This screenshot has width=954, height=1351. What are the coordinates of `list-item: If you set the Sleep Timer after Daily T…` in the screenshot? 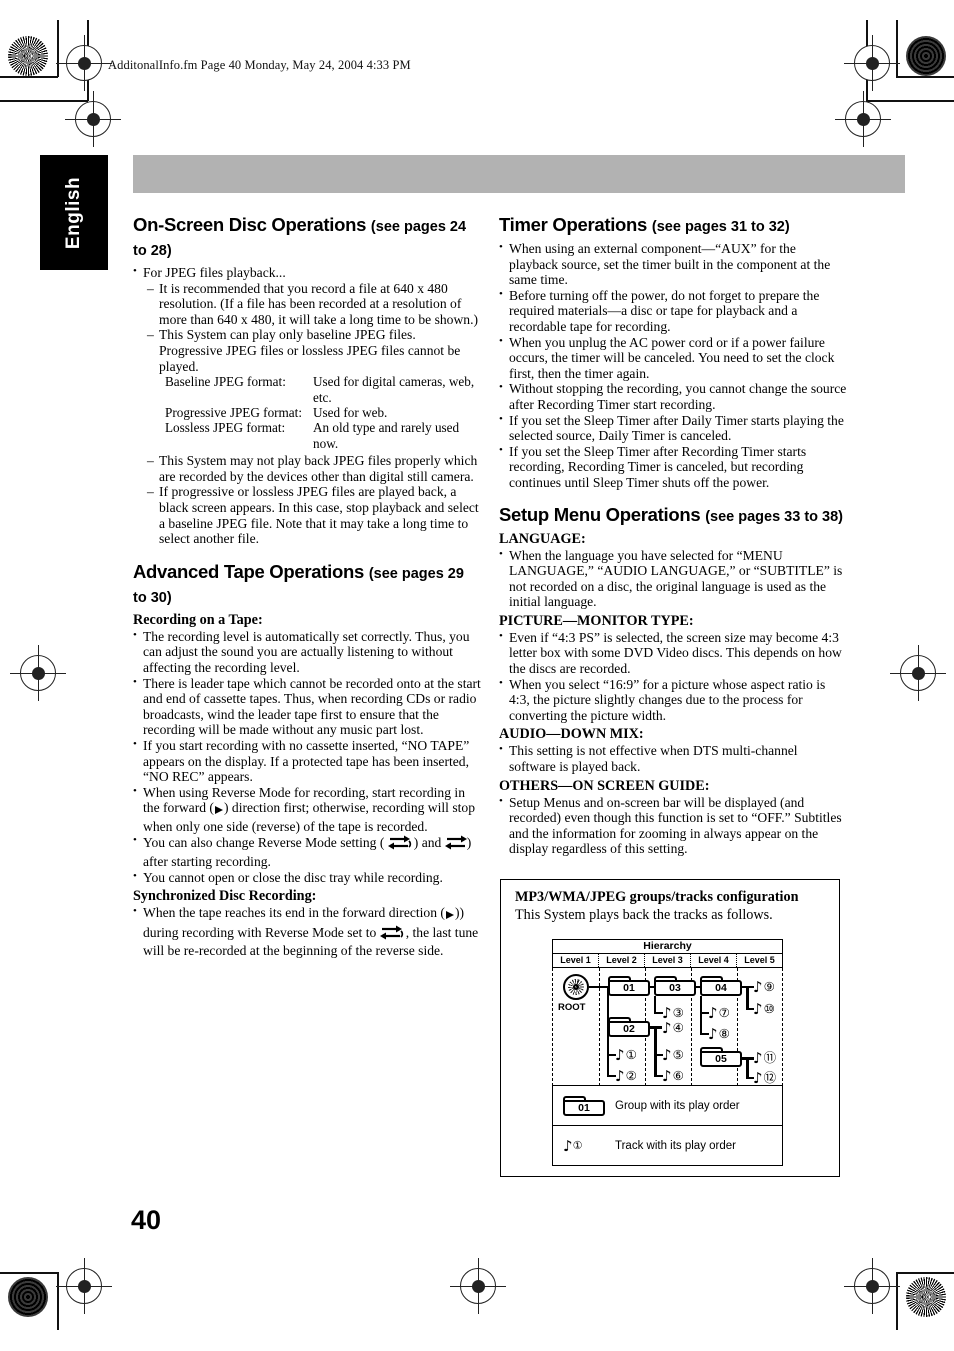 It's located at (673, 428).